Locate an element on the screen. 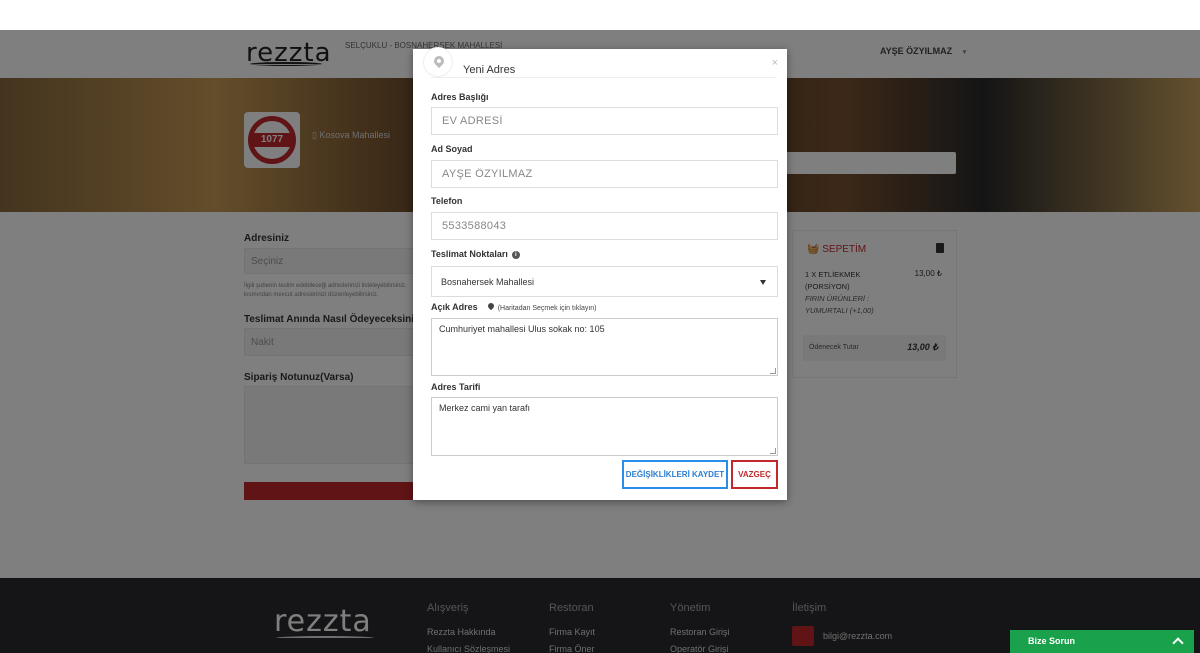 Image resolution: width=1200 pixels, height=653 pixels. top-strip is located at coordinates (600, 15).